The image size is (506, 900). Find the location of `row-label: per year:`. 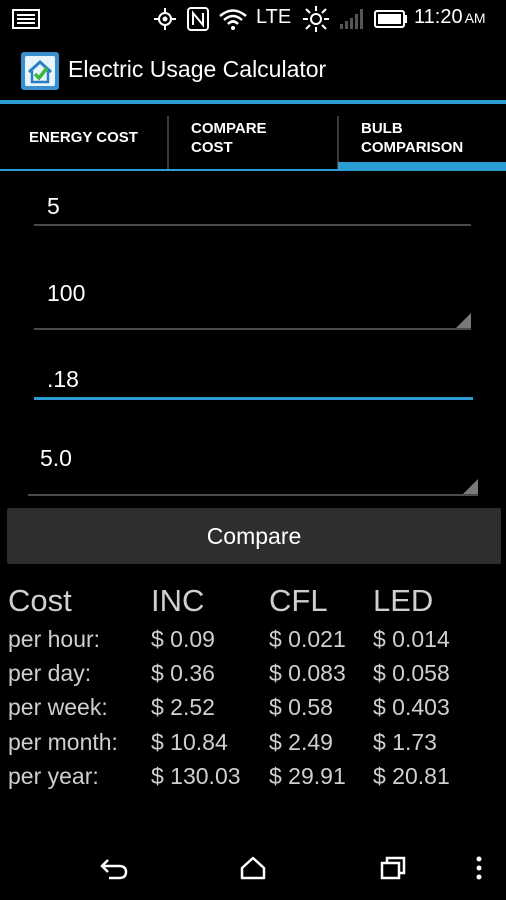

row-label: per year: is located at coordinates (53, 776).